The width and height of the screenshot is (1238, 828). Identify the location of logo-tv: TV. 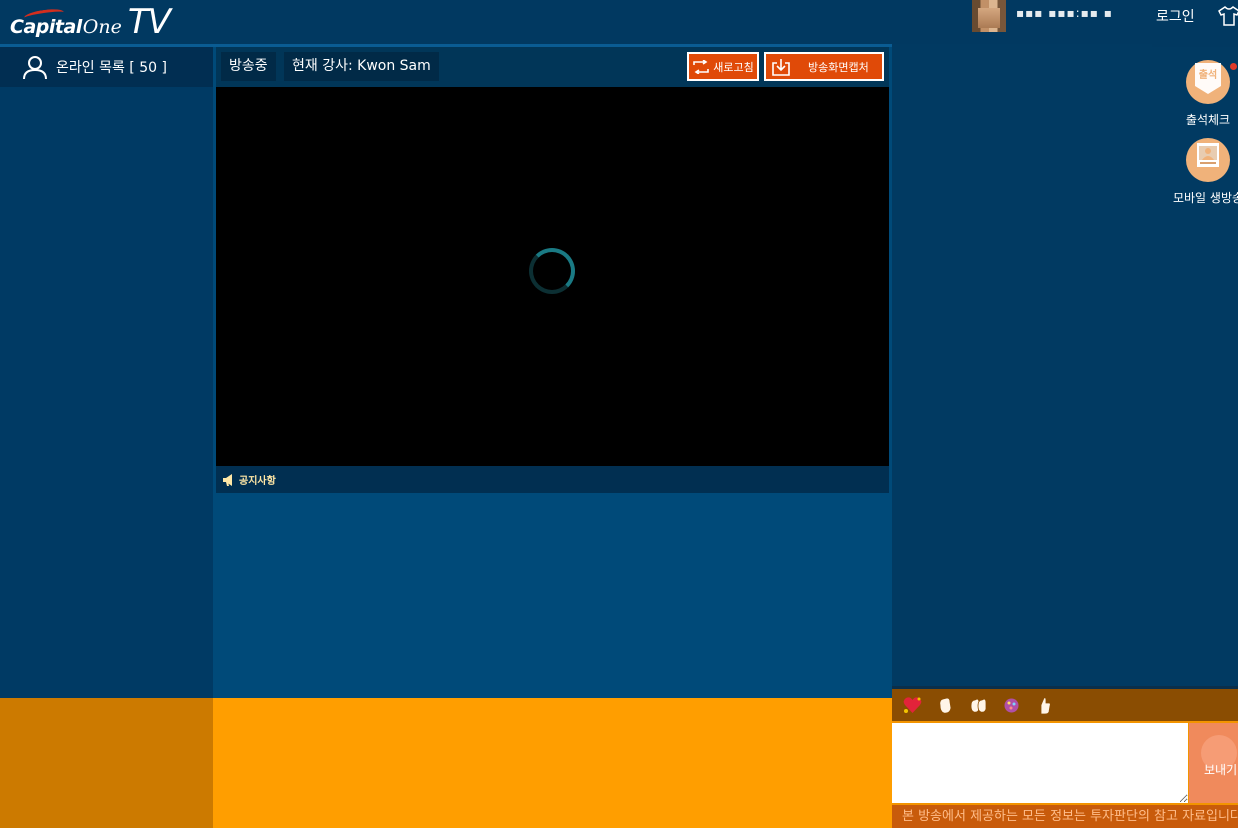
(149, 22).